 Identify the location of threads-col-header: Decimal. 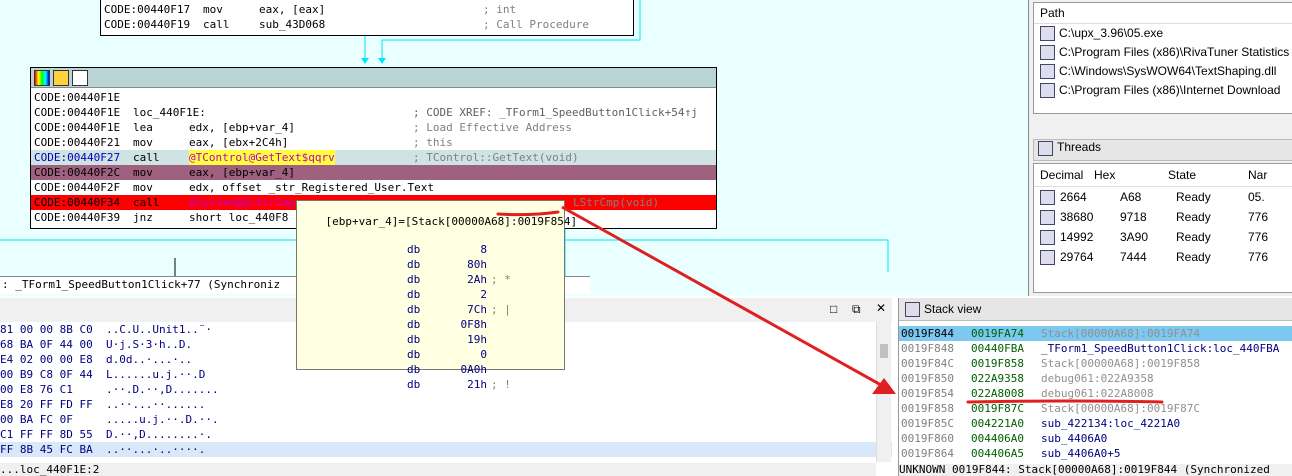
(1061, 175).